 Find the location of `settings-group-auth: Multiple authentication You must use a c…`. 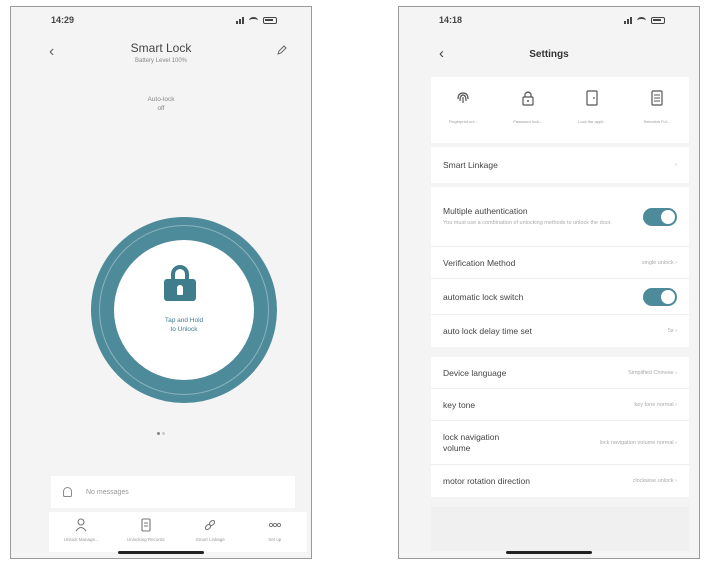

settings-group-auth: Multiple authentication You must use a c… is located at coordinates (560, 267).